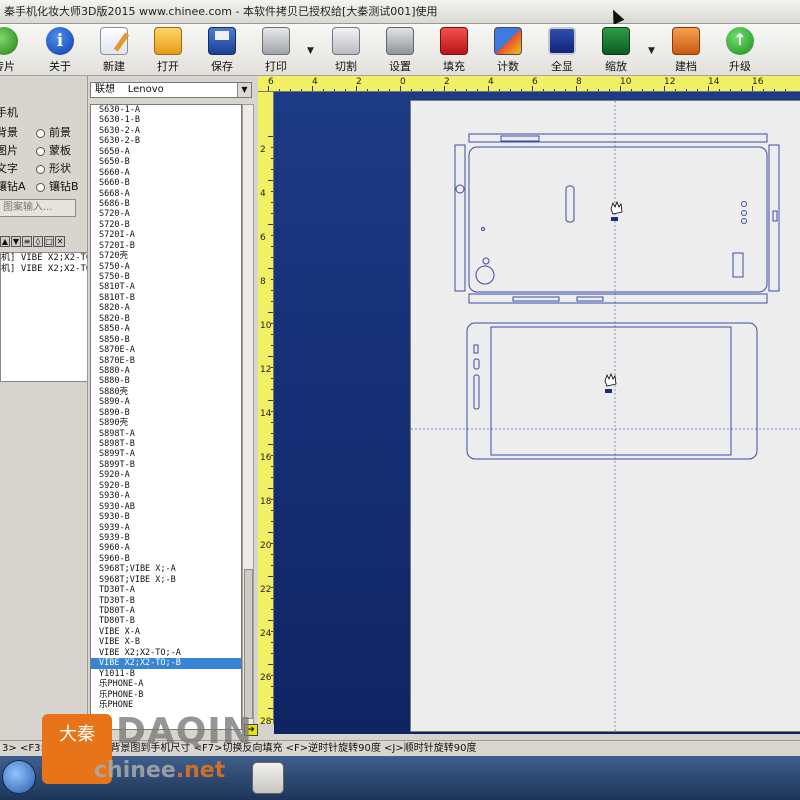 The height and width of the screenshot is (800, 800). I want to click on model-list-item: S890-B, so click(166, 413).